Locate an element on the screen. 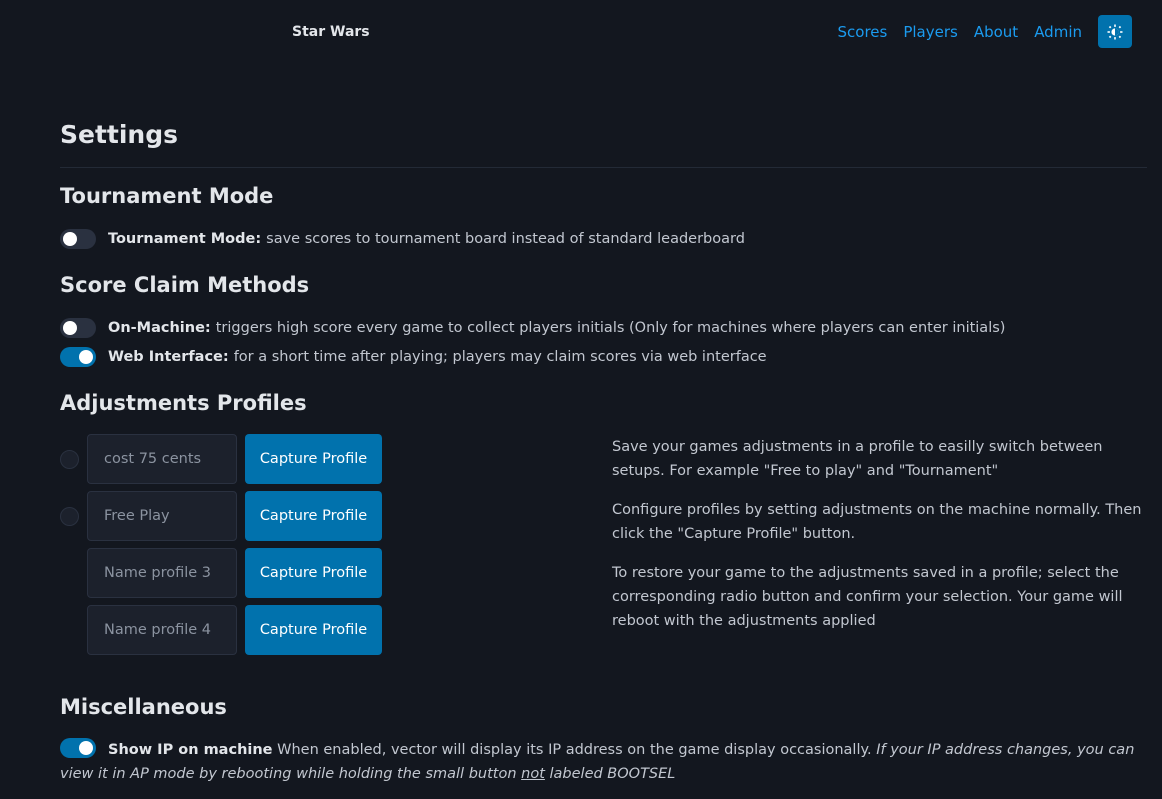  on-machine-toggle is located at coordinates (78, 328).